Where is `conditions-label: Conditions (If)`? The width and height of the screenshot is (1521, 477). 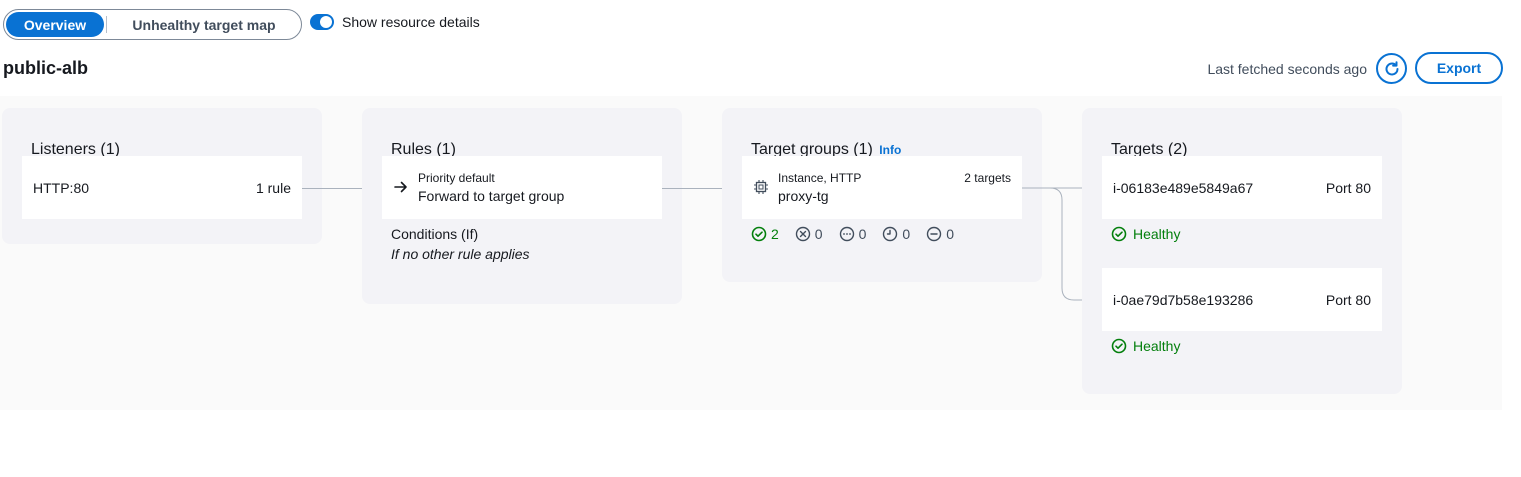
conditions-label: Conditions (If) is located at coordinates (435, 234).